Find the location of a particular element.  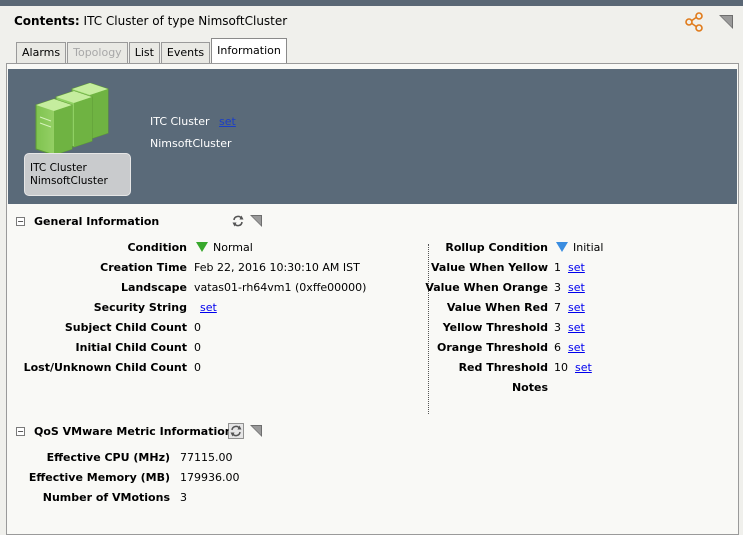

number-of-vmotions-label: Number of VMotions is located at coordinates (106, 497).